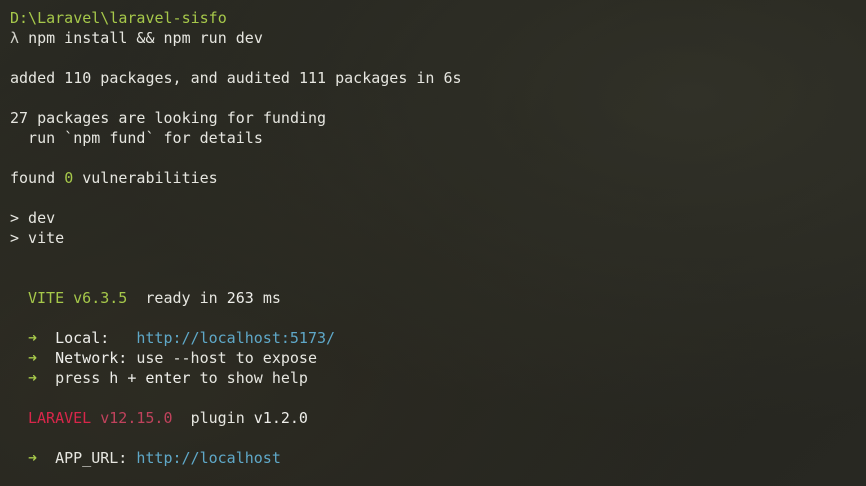  I want to click on laravel-version: v12.15.0, so click(136, 418).